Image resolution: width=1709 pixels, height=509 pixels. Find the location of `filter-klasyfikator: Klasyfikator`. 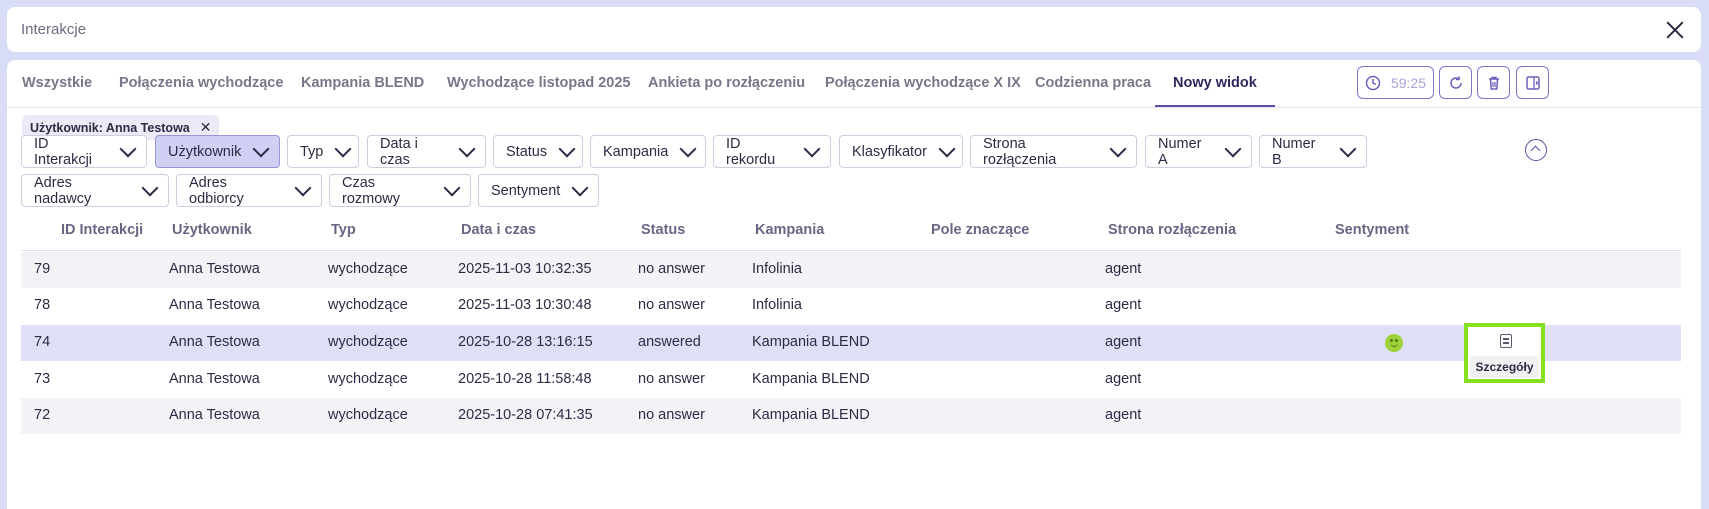

filter-klasyfikator: Klasyfikator is located at coordinates (901, 151).